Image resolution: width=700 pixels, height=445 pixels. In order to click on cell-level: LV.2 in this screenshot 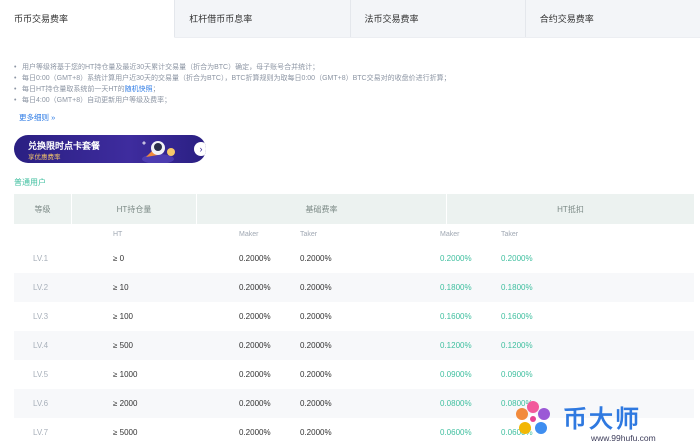, I will do `click(41, 287)`.